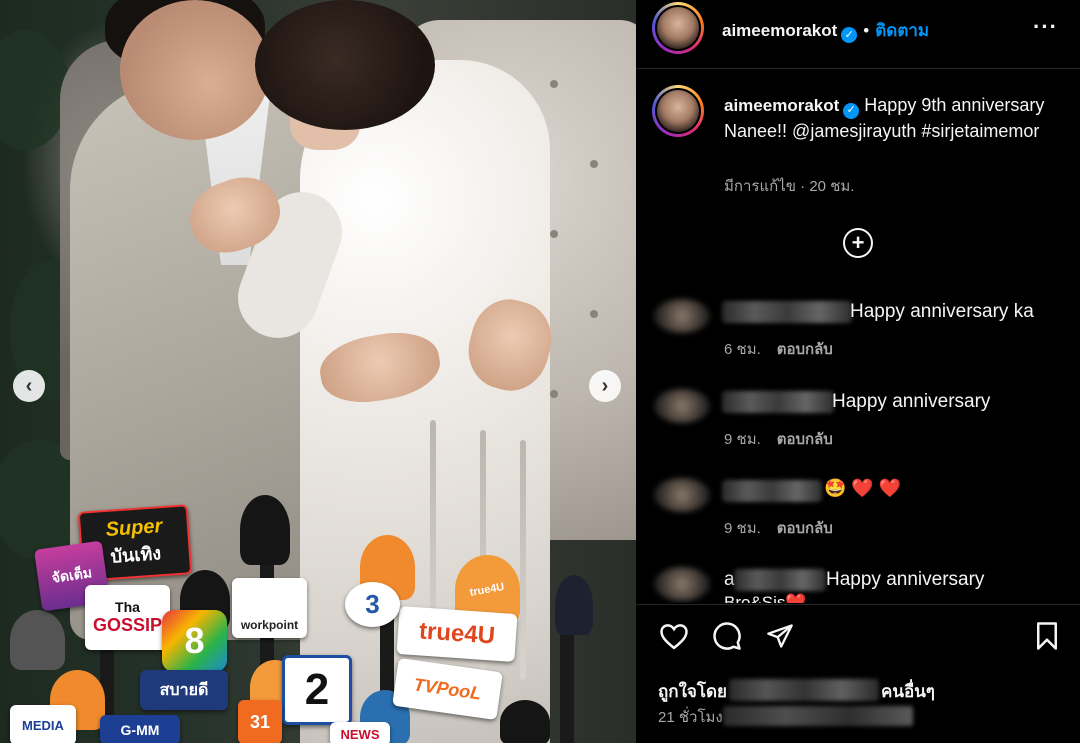 The width and height of the screenshot is (1080, 743). I want to click on plus-circle-icon: +, so click(858, 243).